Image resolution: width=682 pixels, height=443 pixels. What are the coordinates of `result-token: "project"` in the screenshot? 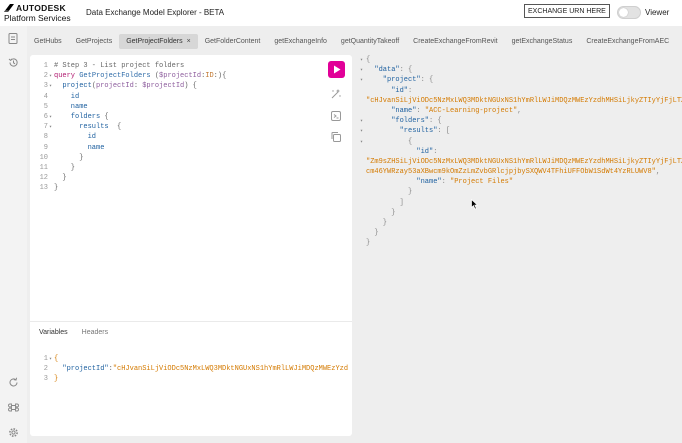 It's located at (393, 80).